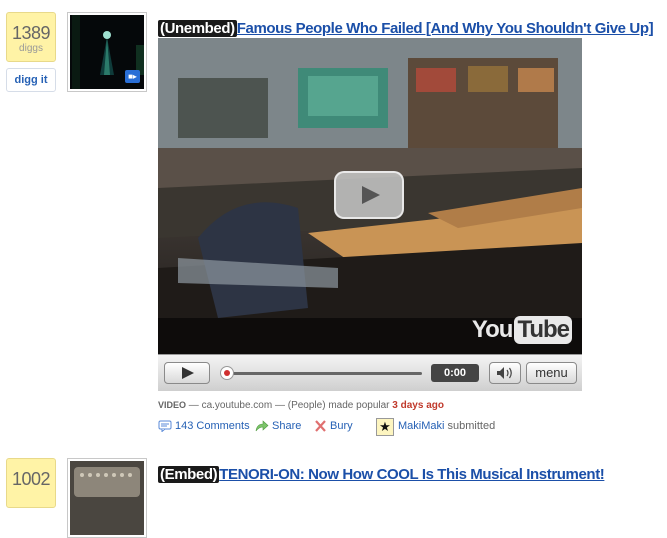 The height and width of the screenshot is (538, 667). What do you see at coordinates (107, 52) in the screenshot?
I see `story-thumbnail: ■▸` at bounding box center [107, 52].